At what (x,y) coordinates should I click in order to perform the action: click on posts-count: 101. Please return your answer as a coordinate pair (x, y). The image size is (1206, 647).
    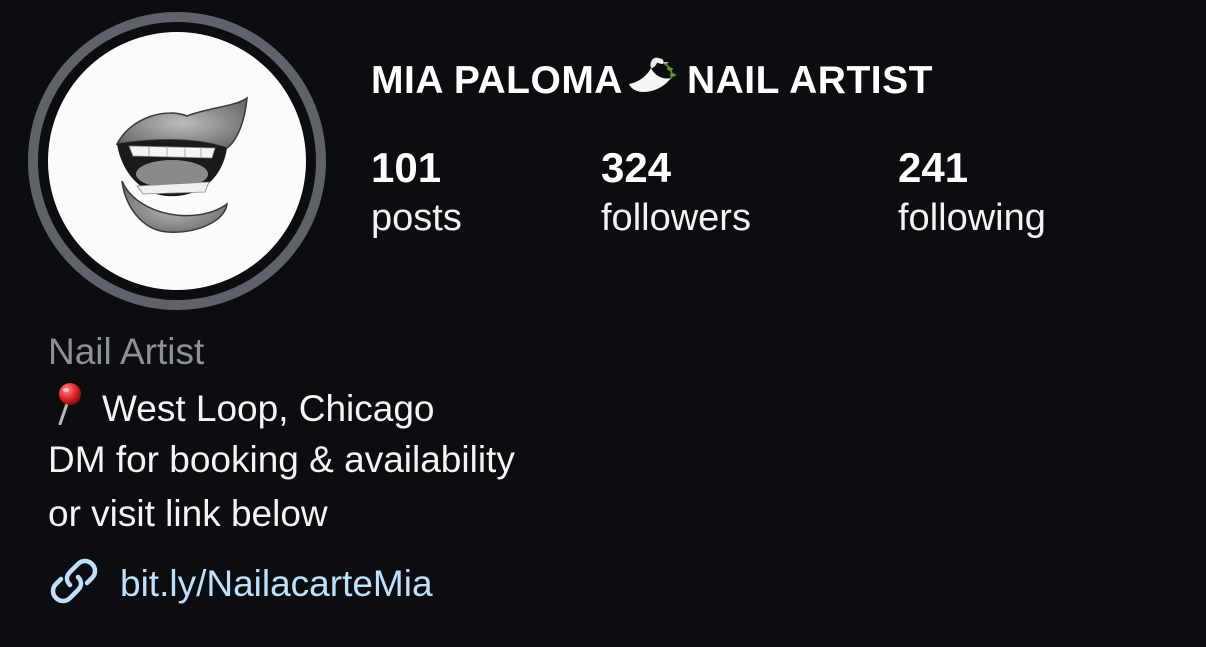
    Looking at the image, I should click on (406, 167).